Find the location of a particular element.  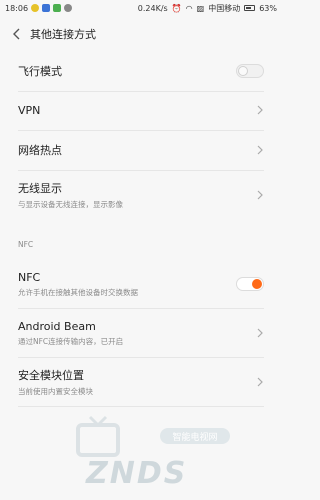

nfc-label: NFC is located at coordinates (29, 277).